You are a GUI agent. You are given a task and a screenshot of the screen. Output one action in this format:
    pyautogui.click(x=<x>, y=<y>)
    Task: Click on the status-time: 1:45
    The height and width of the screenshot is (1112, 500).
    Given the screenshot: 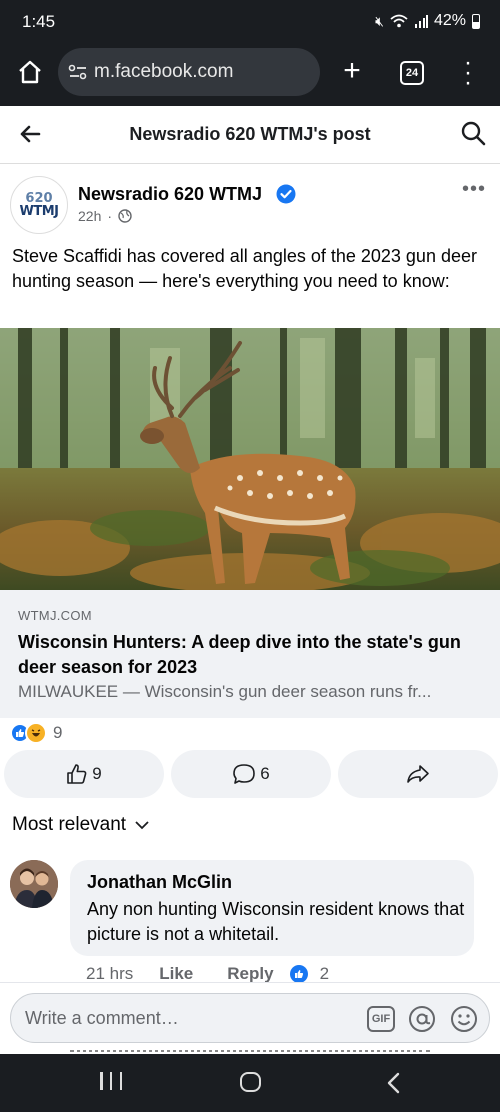 What is the action you would take?
    pyautogui.click(x=39, y=21)
    